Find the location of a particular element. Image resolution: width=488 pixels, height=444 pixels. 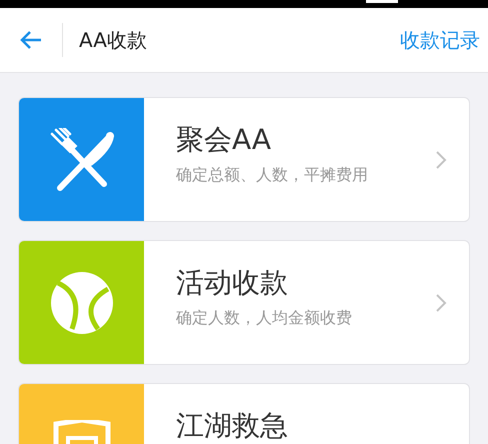

card-subtitle: 确定总额、人数，平摊费用 is located at coordinates (272, 175).